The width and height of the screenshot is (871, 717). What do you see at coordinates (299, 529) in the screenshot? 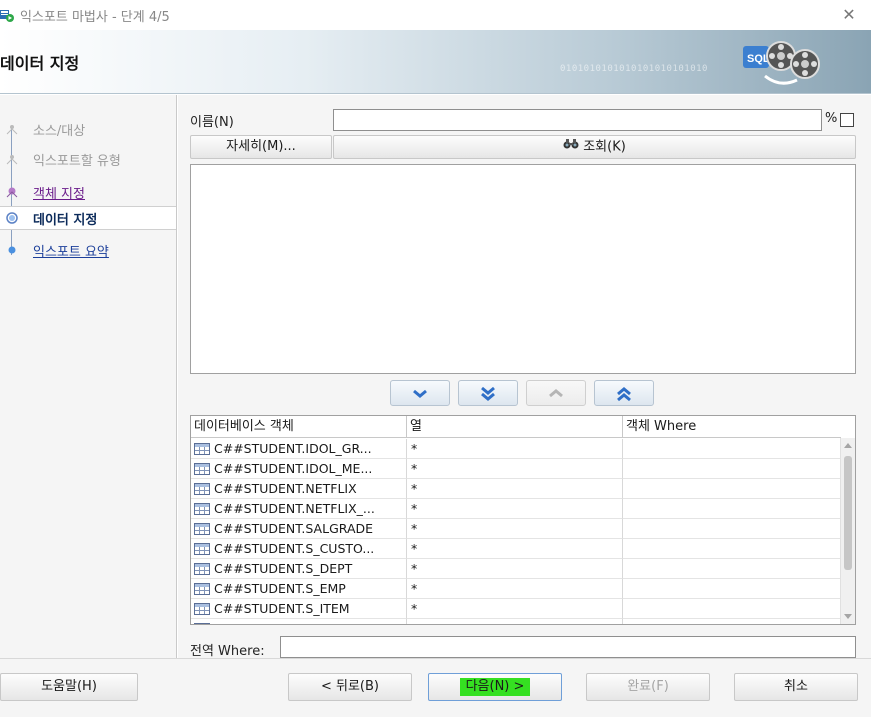
I see `object-cell: C##STUDENT.SALGRADE` at bounding box center [299, 529].